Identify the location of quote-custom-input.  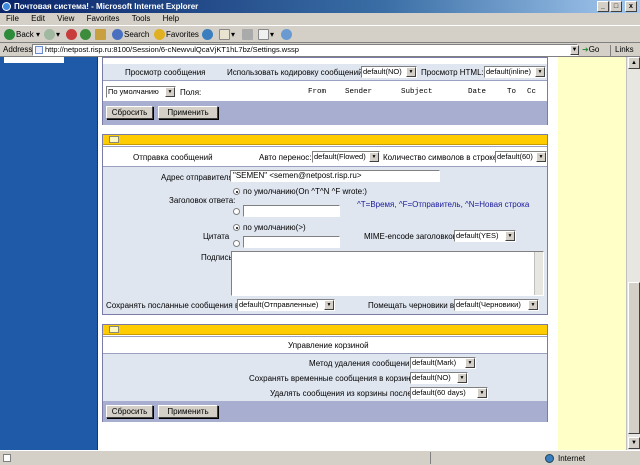
(291, 242).